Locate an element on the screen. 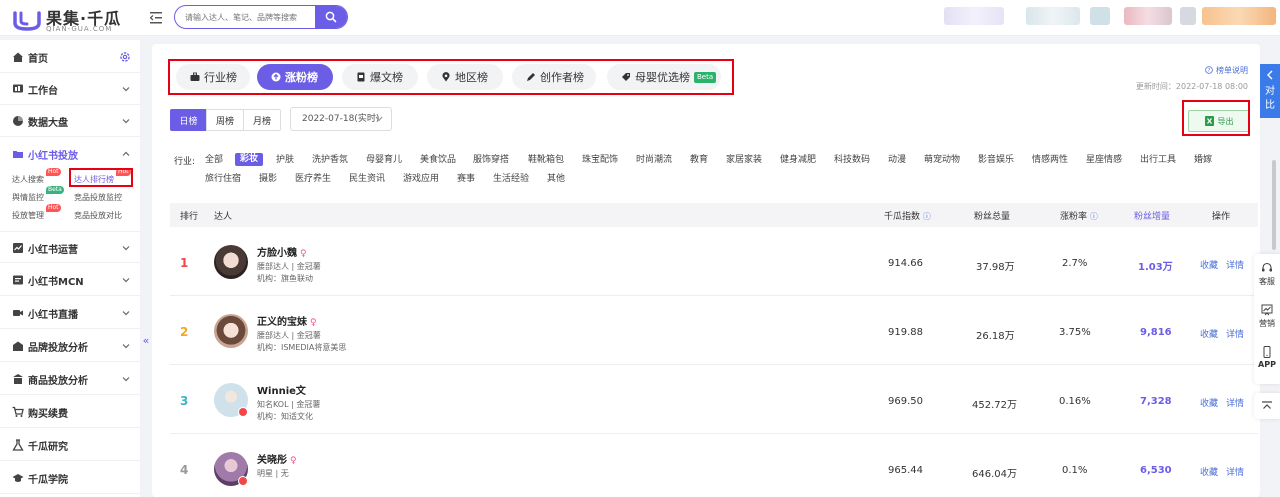 The image size is (1280, 497). header-rate: 涨粉率 ⓘ is located at coordinates (1079, 215).